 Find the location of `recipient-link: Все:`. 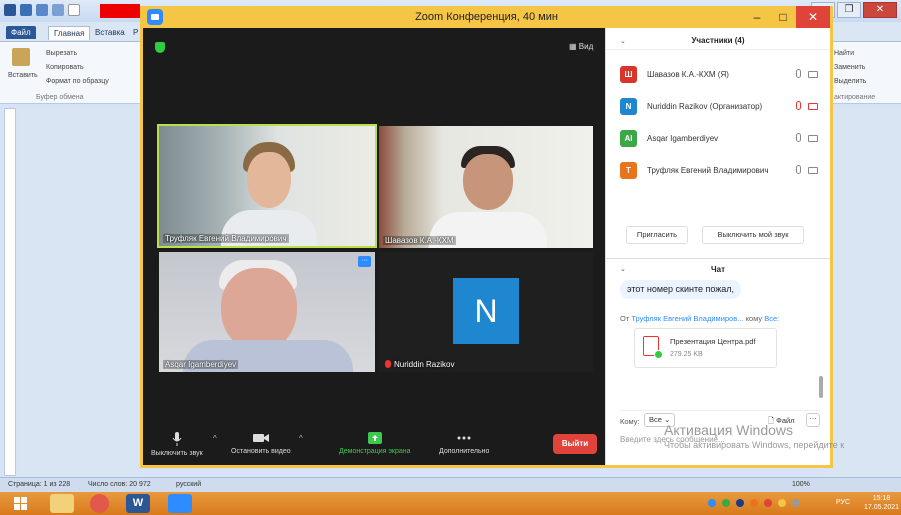

recipient-link: Все: is located at coordinates (771, 318).